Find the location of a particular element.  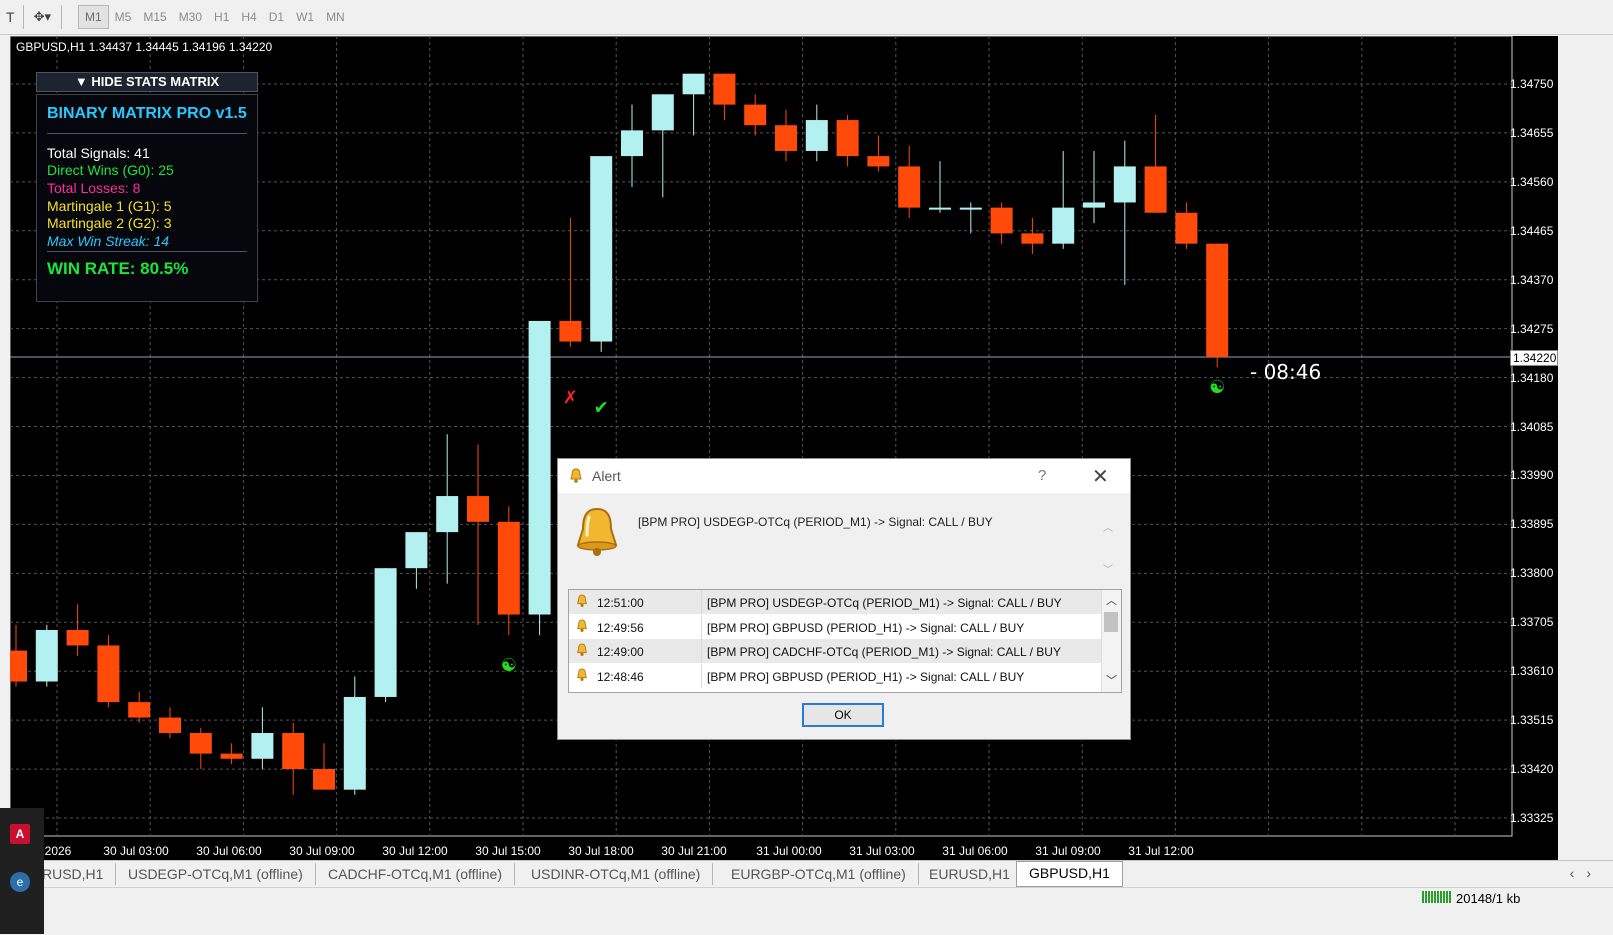

hide-stats-toggle: ▼ HIDE STATS MATRIX is located at coordinates (147, 82).